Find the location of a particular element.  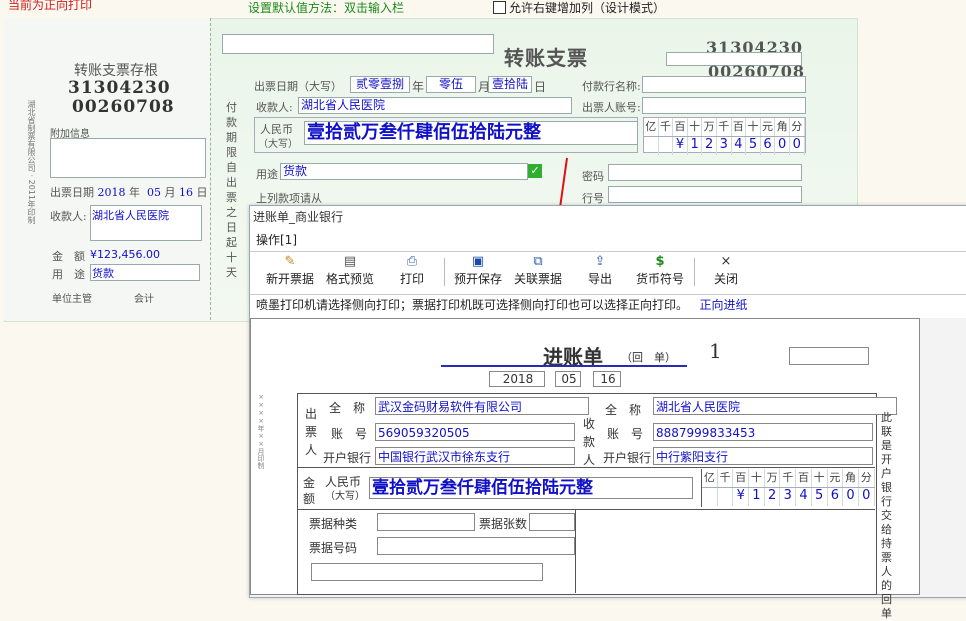

usage-field: 货款 is located at coordinates (404, 171).